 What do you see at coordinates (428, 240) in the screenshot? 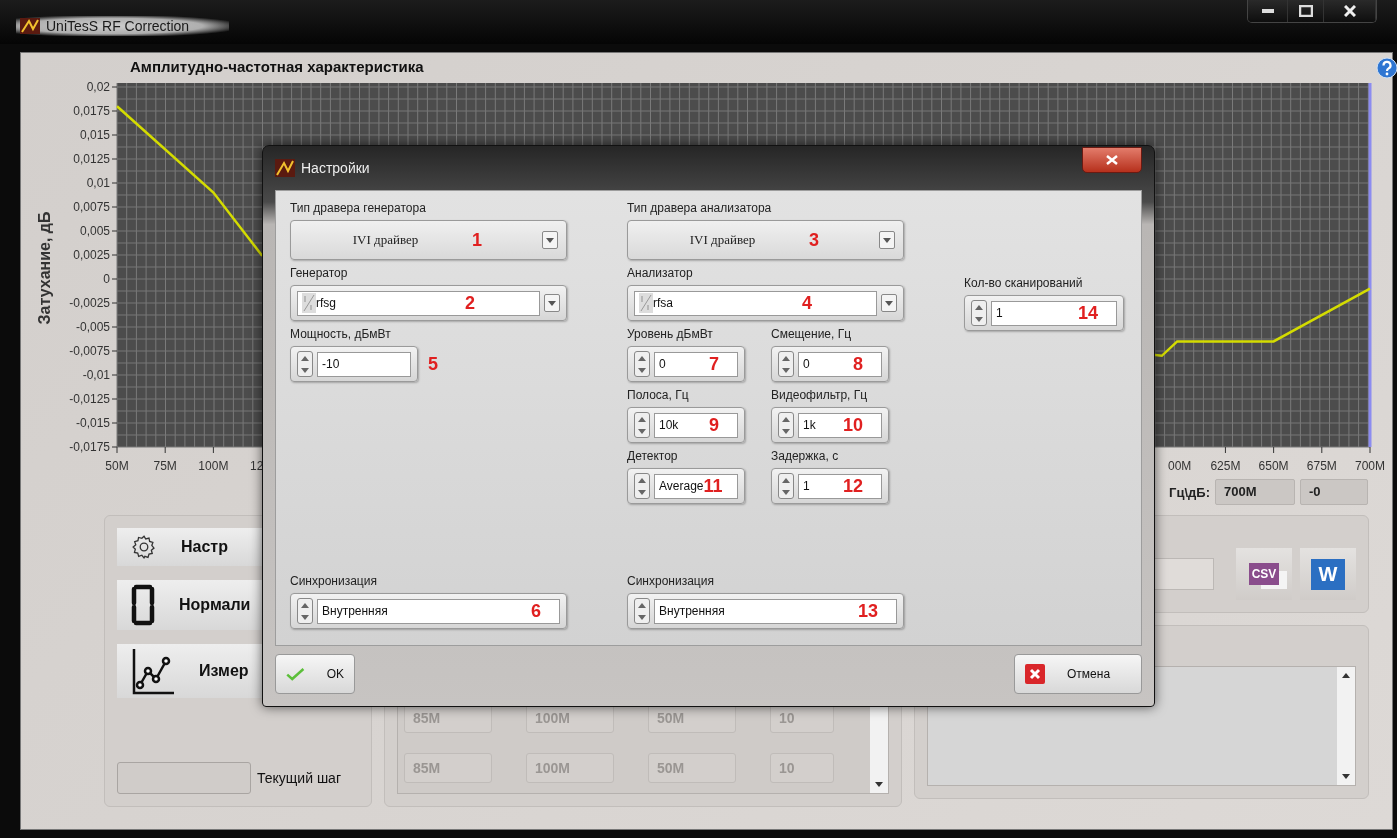
I see `driver-select: IVI драйвер 1` at bounding box center [428, 240].